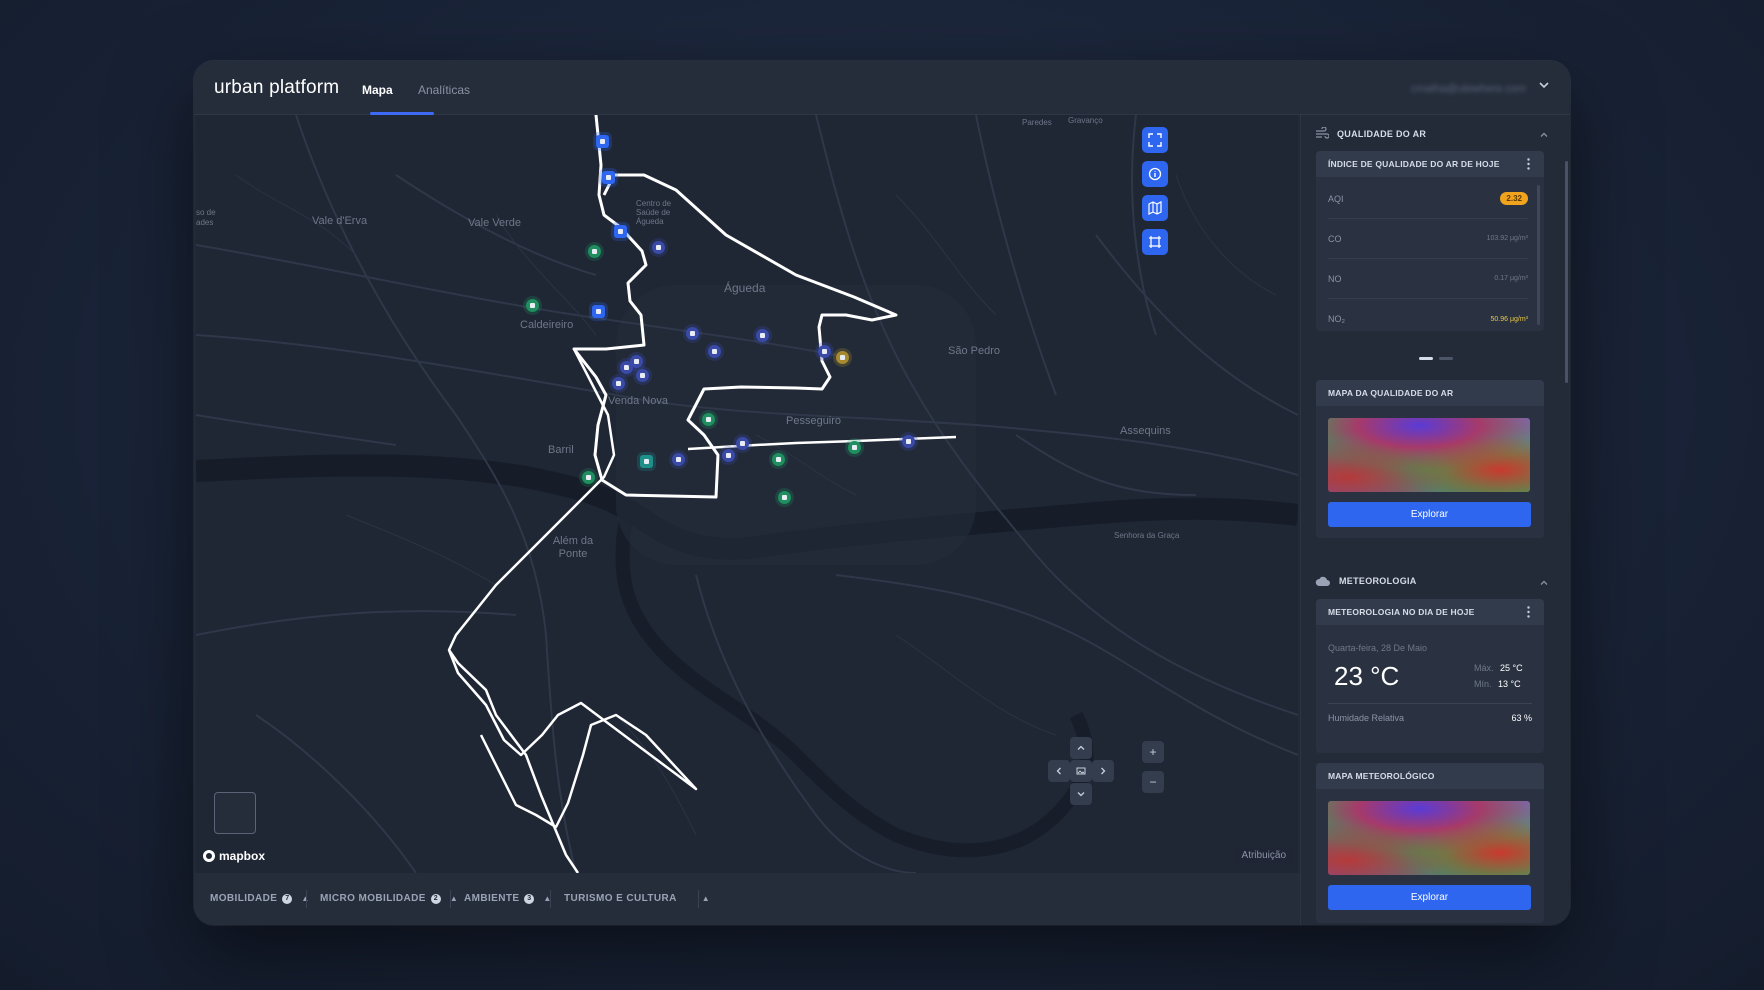 The height and width of the screenshot is (990, 1764). What do you see at coordinates (1081, 771) in the screenshot?
I see `reset-view-button` at bounding box center [1081, 771].